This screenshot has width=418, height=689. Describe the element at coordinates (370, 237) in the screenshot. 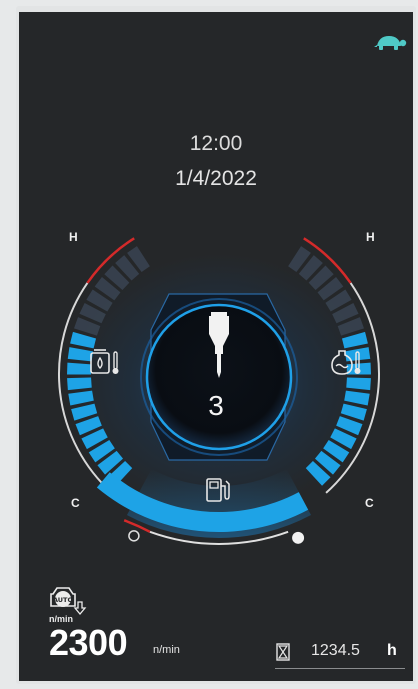

I see `hydraulic-high-label: H` at that location.